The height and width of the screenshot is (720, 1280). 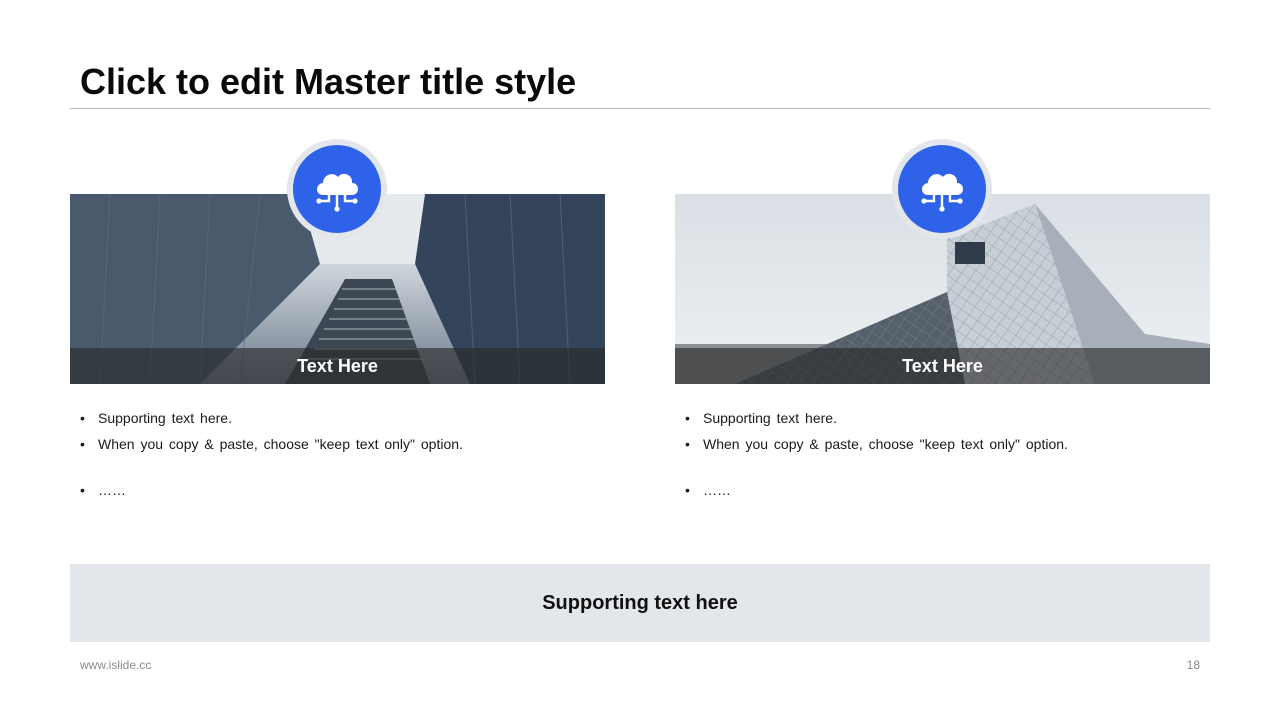 I want to click on title-divider, so click(x=640, y=108).